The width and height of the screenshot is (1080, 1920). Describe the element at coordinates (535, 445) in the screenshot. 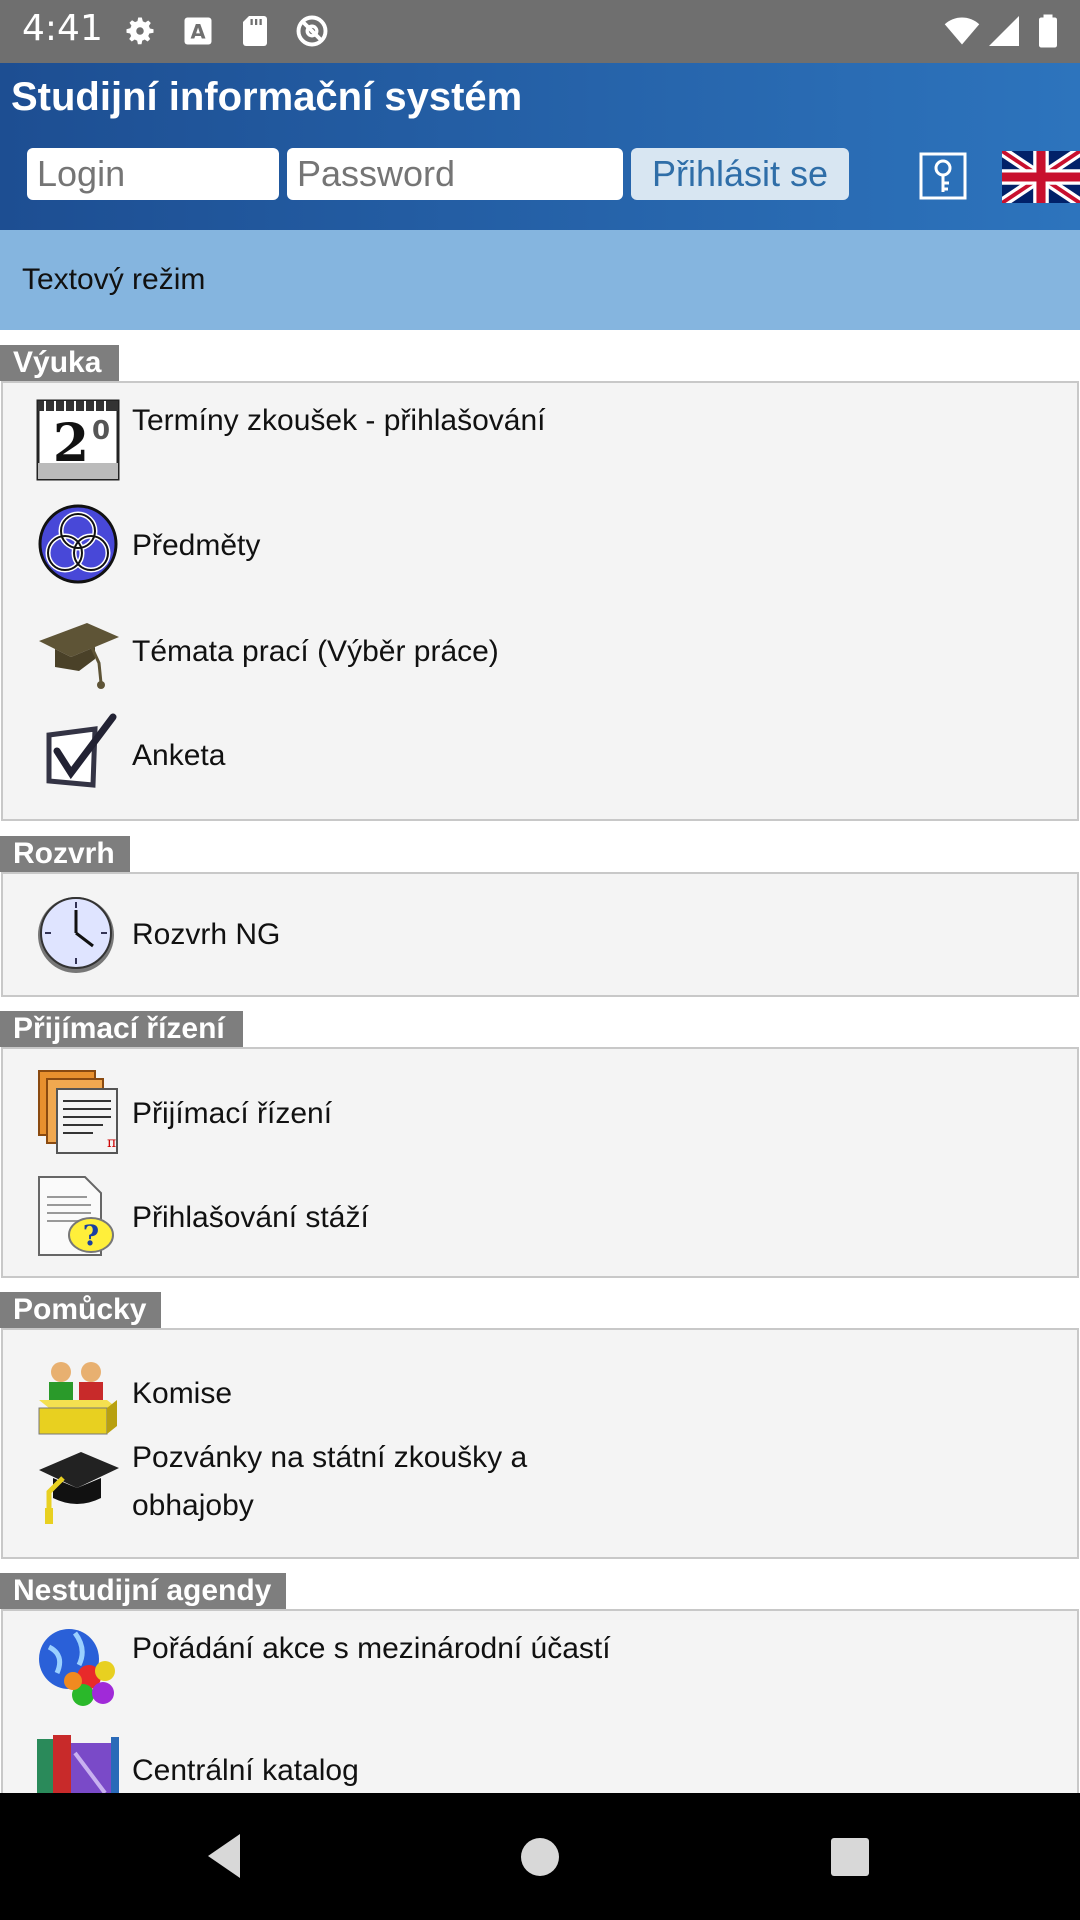

I see `menu-item-terminy-zkousek: 2 0 Termíny zkoušek - přihlašování` at that location.